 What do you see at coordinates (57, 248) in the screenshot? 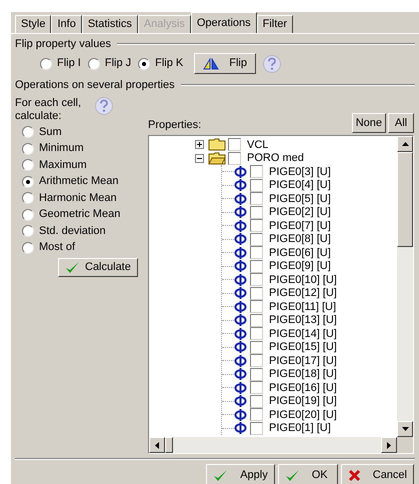
I see `radio-label: Most of` at bounding box center [57, 248].